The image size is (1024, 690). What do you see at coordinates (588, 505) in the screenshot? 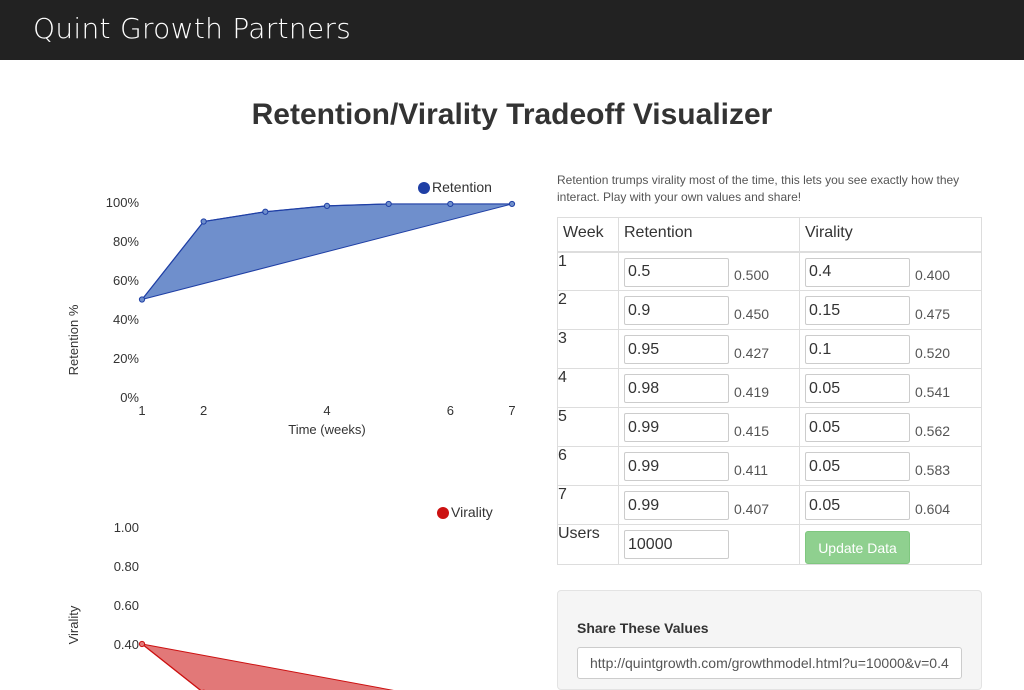
I see `week-cell: 7` at bounding box center [588, 505].